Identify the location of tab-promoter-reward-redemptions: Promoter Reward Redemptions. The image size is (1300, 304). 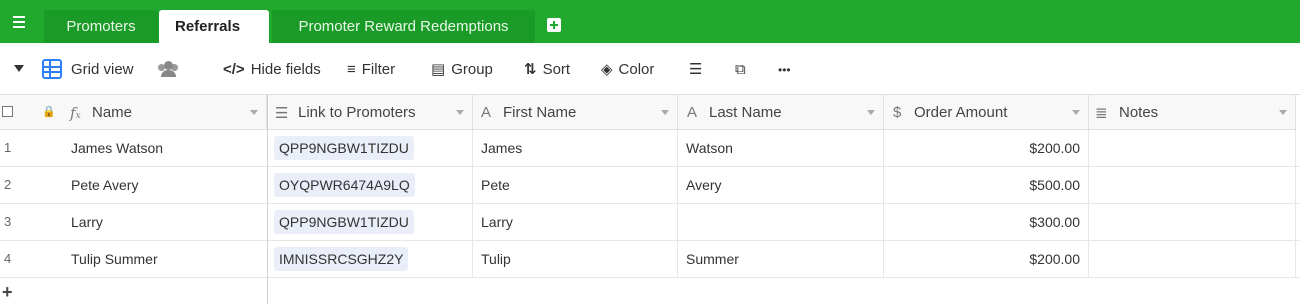
(403, 26).